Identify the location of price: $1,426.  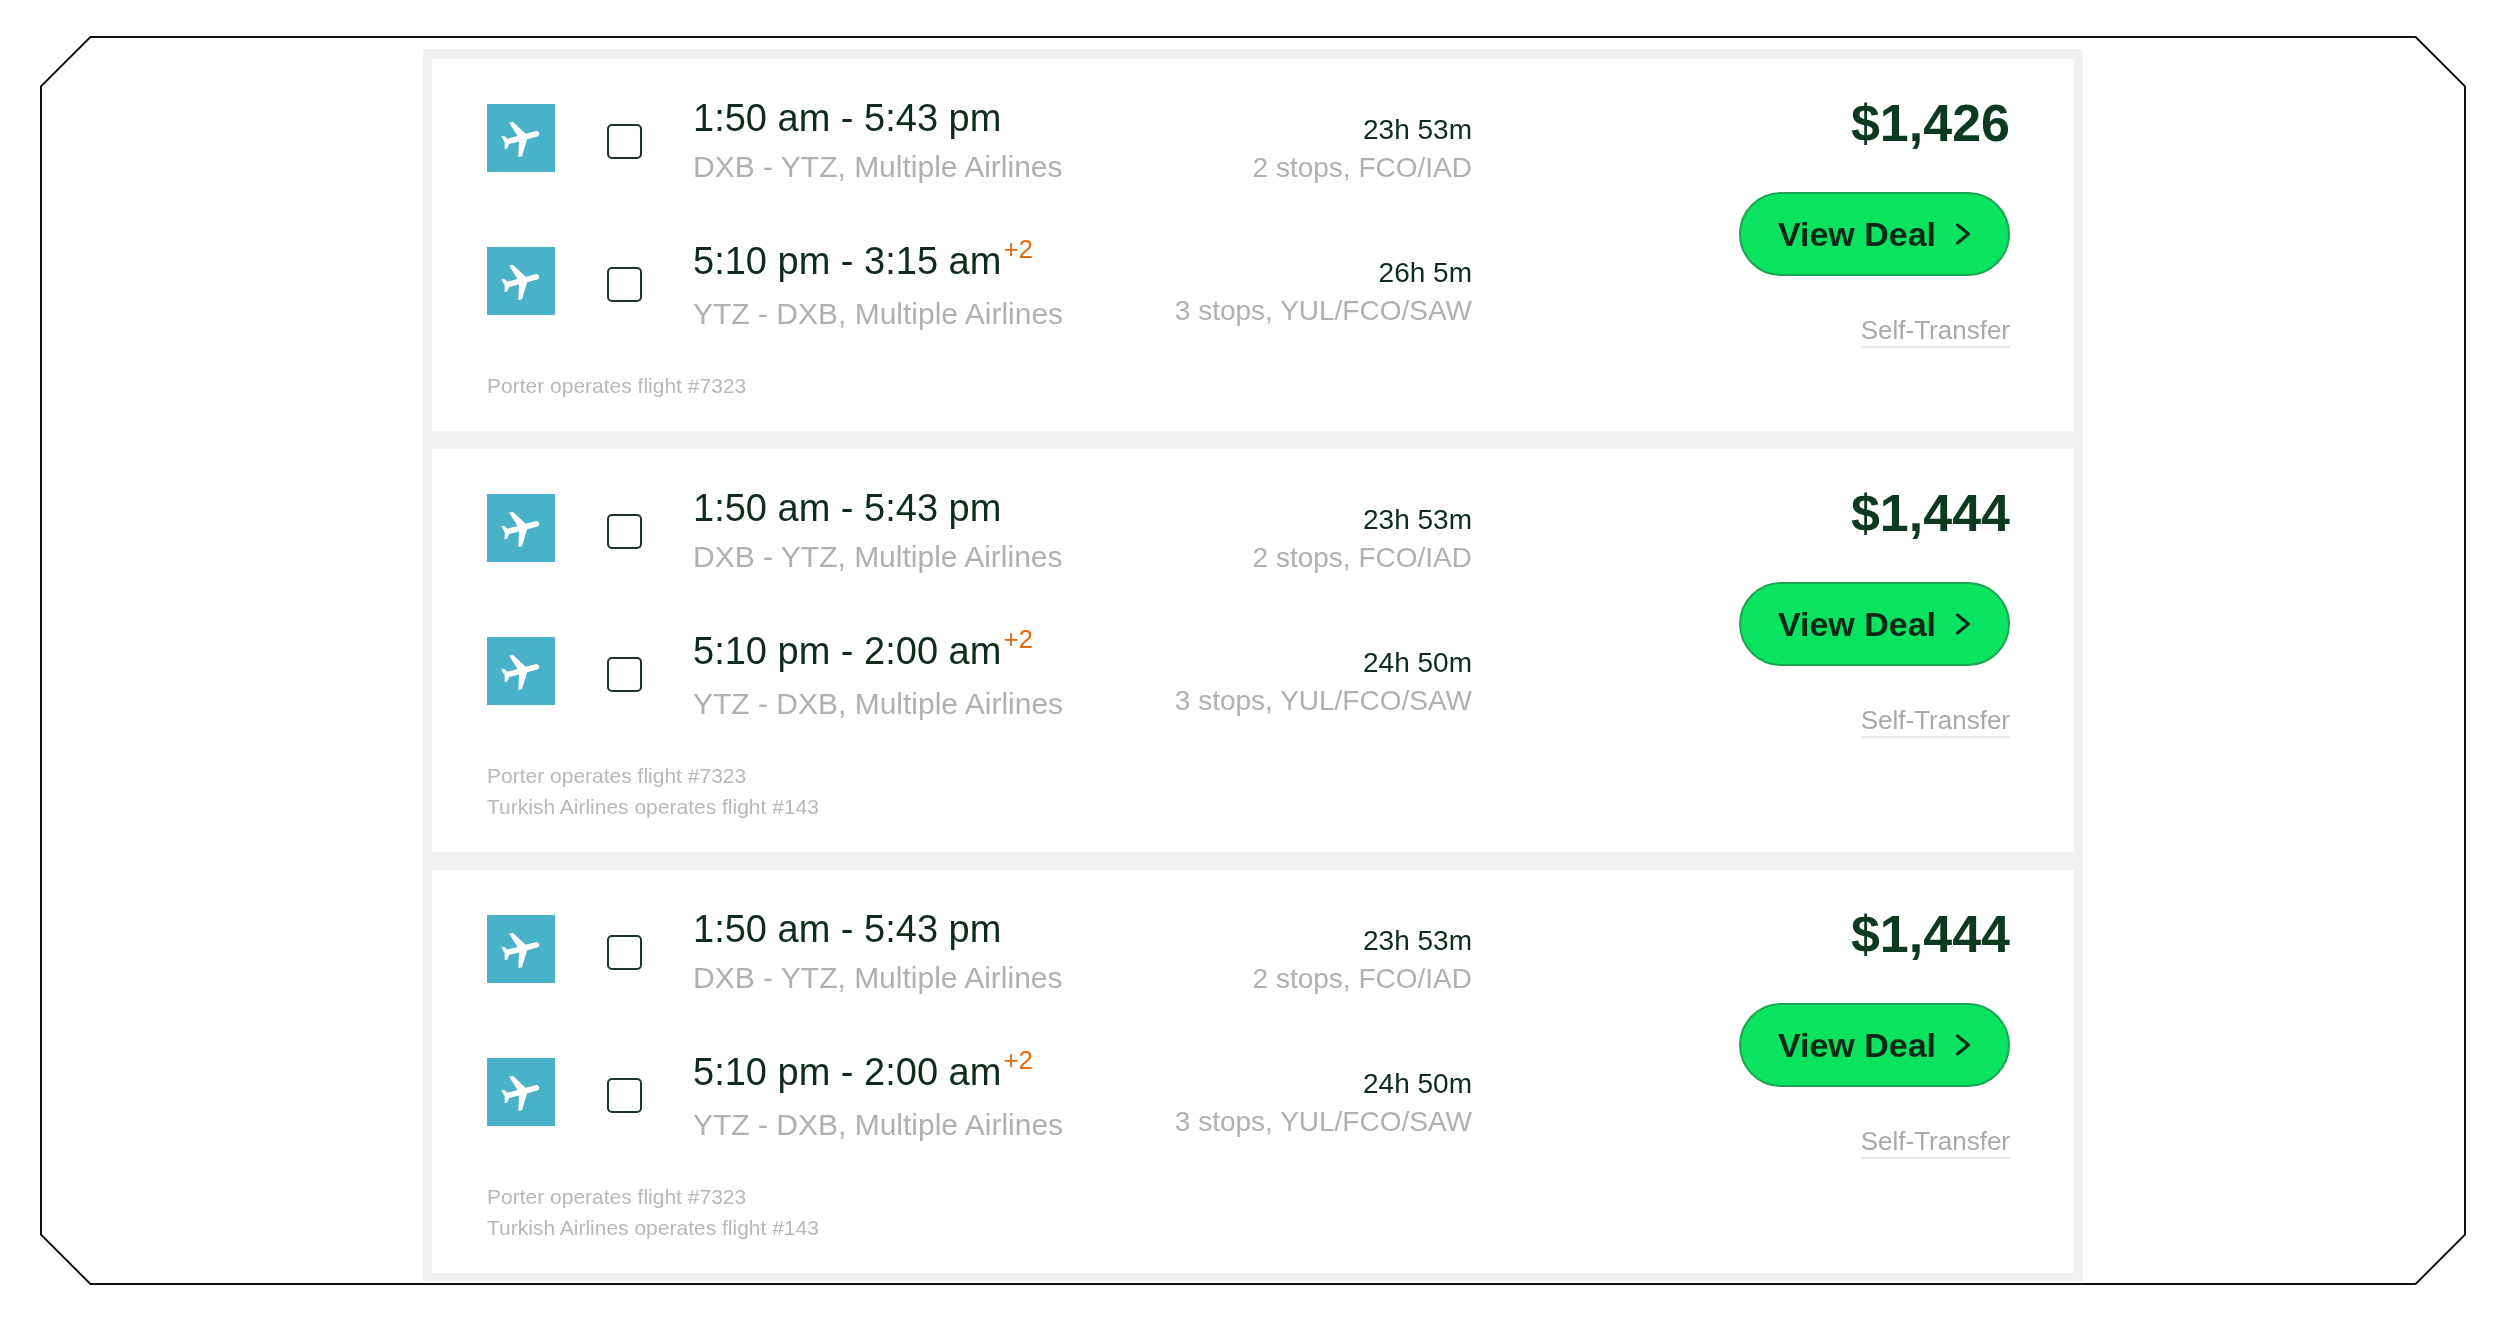
(1930, 123).